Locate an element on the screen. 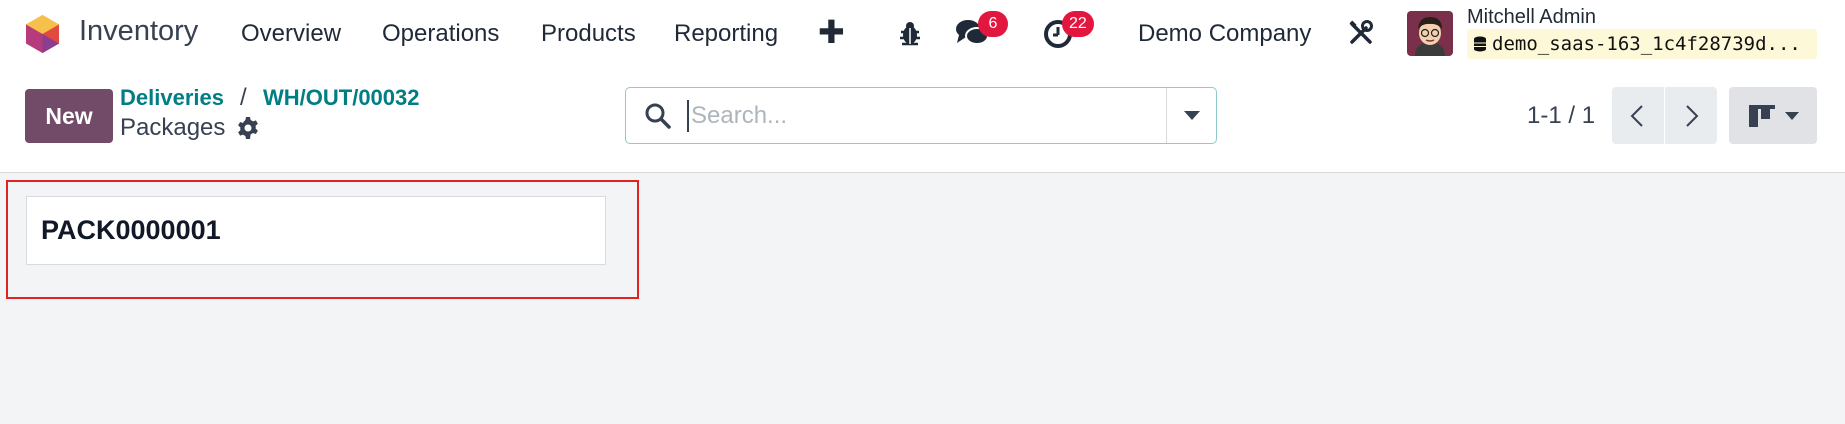  plus-icon: ✚ is located at coordinates (831, 32).